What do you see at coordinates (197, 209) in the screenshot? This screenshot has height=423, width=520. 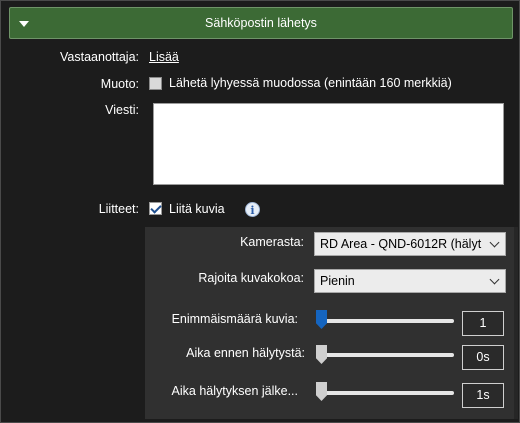 I see `attach-images-checkbox-label: Liitä kuvia` at bounding box center [197, 209].